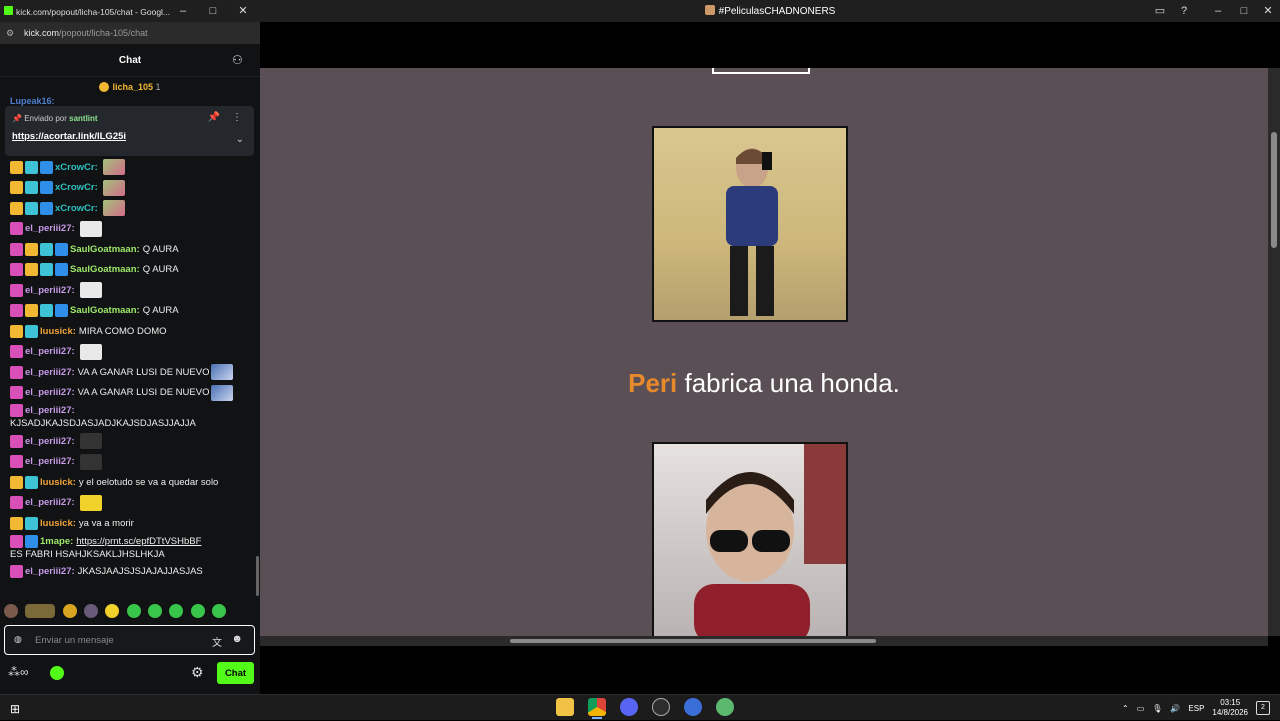 The height and width of the screenshot is (721, 1280). Describe the element at coordinates (32, 101) in the screenshot. I see `partial-message-user: Lupeak16:` at that location.